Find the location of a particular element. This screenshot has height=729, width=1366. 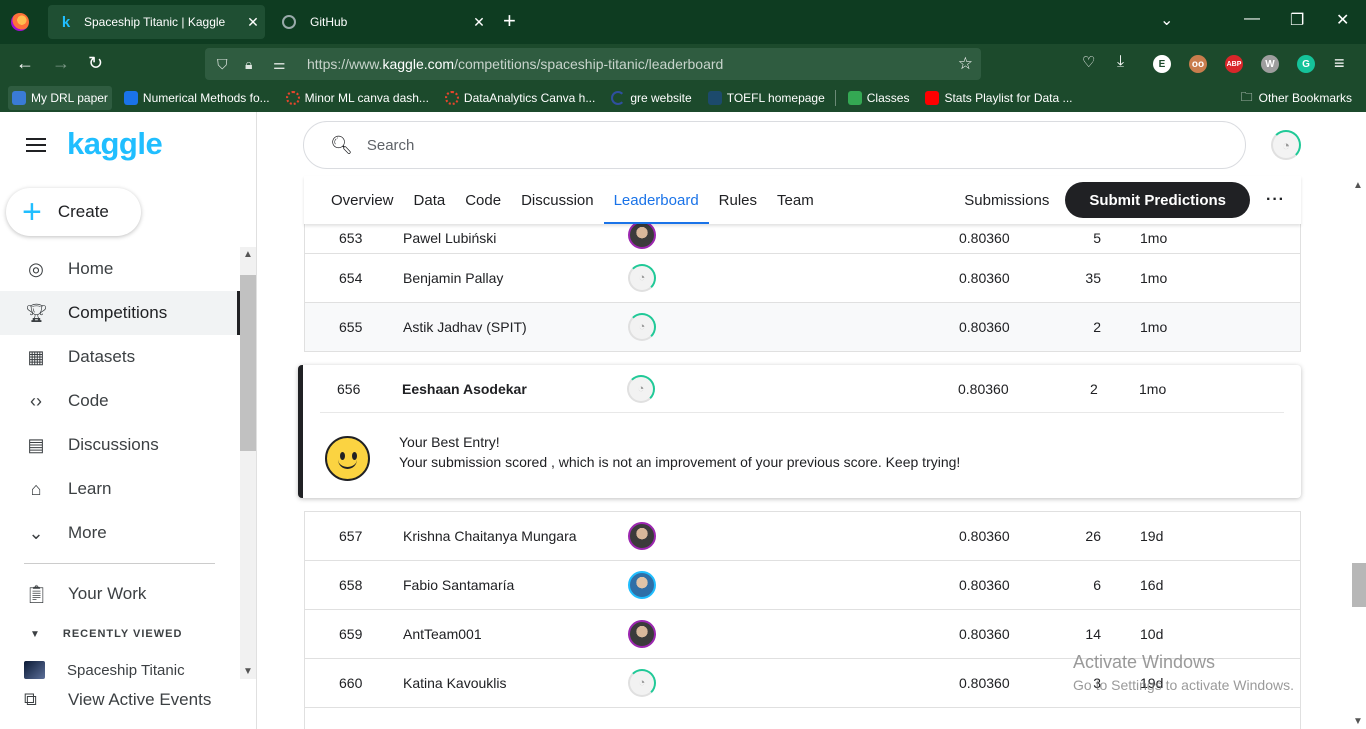

more-options-icon: ··· is located at coordinates (1275, 200).